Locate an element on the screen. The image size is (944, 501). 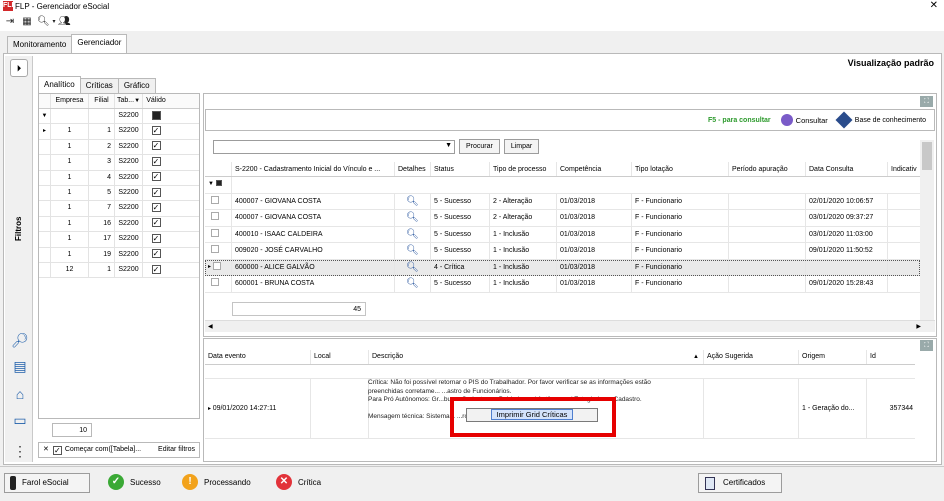
column-tipo-lotacao: Tipo lotação is located at coordinates (680, 169).